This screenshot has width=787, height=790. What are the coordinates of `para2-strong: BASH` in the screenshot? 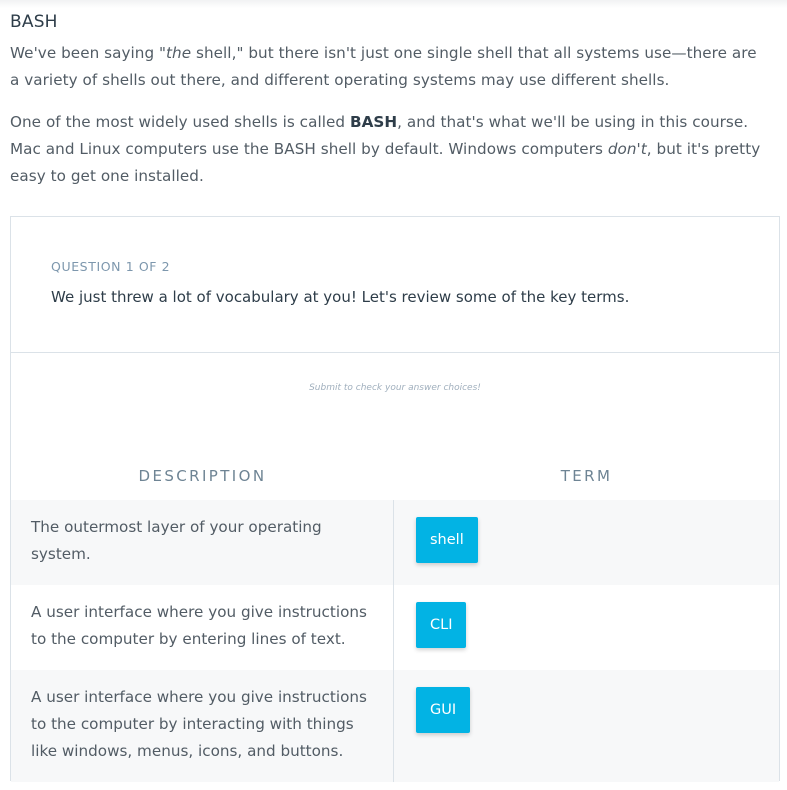 It's located at (373, 122).